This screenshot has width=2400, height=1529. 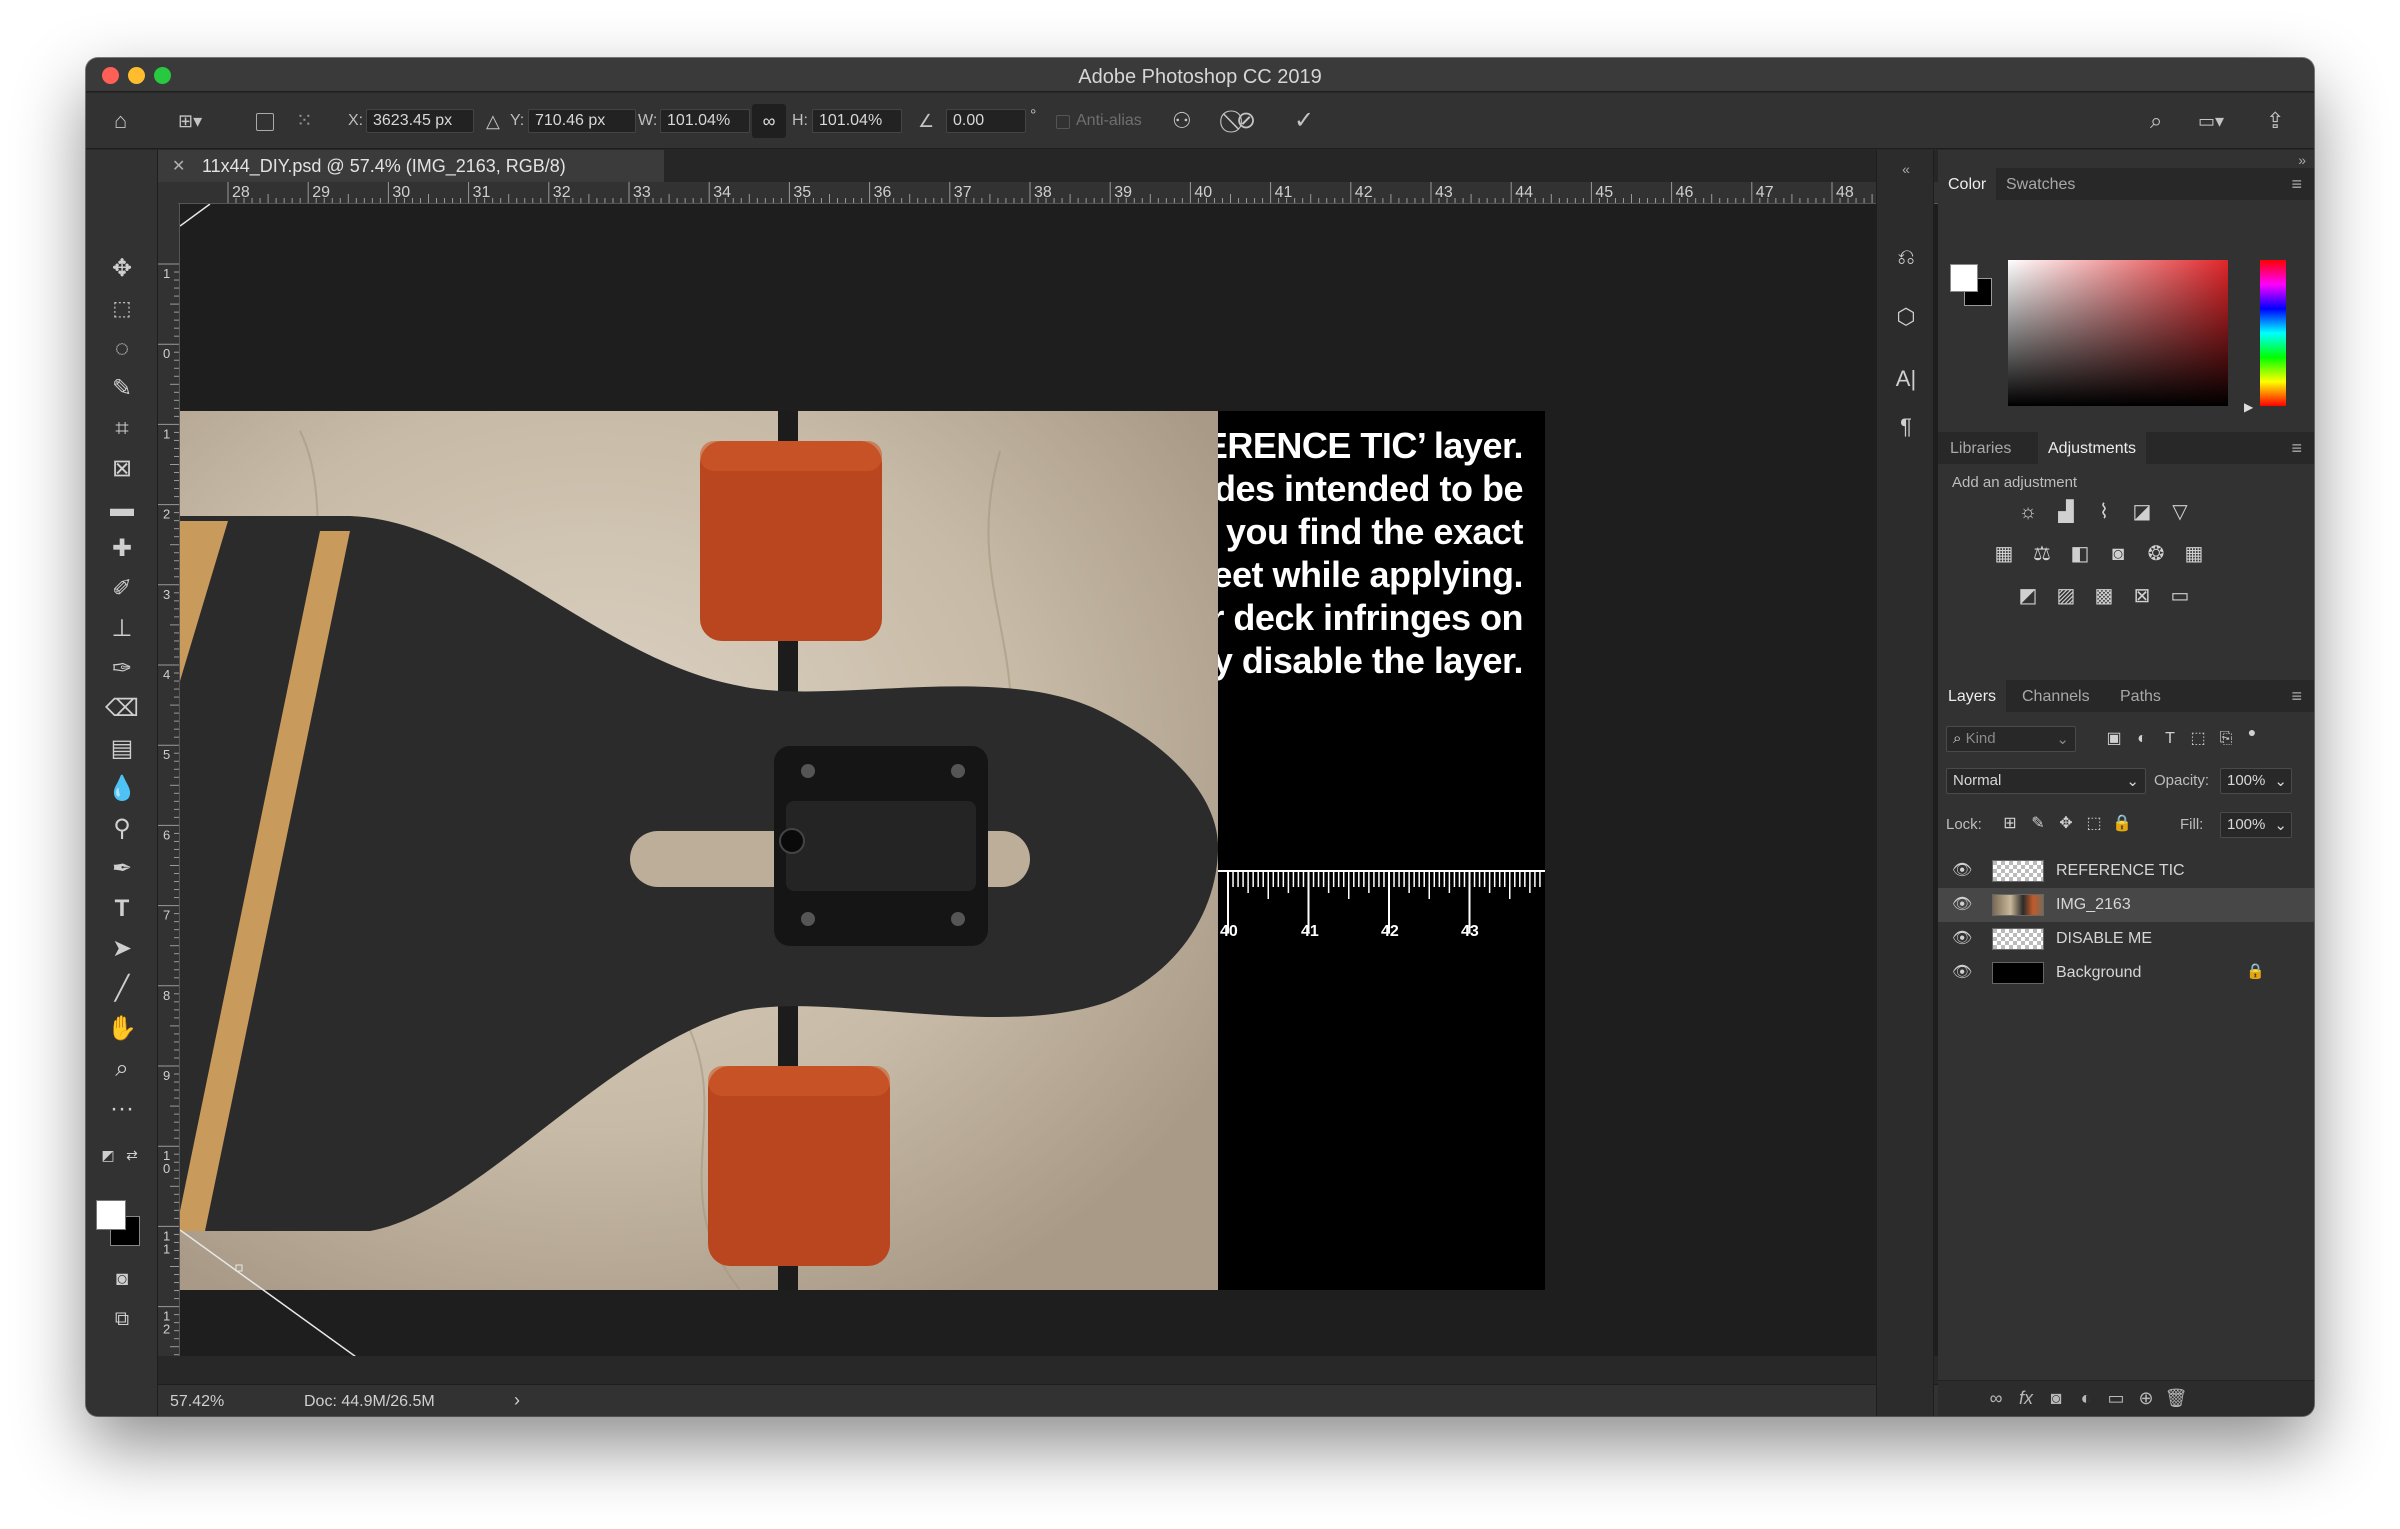 I want to click on filter-pixel-icon: ▣, so click(x=2114, y=739).